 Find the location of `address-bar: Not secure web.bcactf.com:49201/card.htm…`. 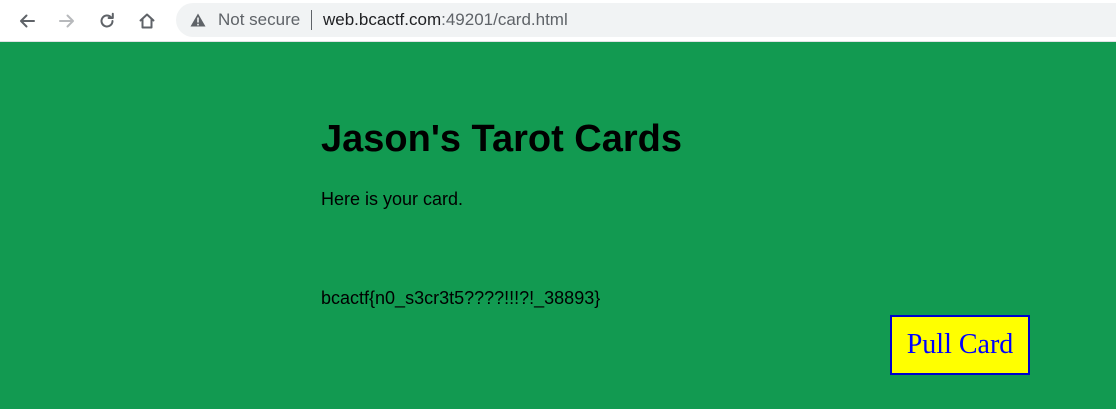

address-bar: Not secure web.bcactf.com:49201/card.htm… is located at coordinates (646, 20).